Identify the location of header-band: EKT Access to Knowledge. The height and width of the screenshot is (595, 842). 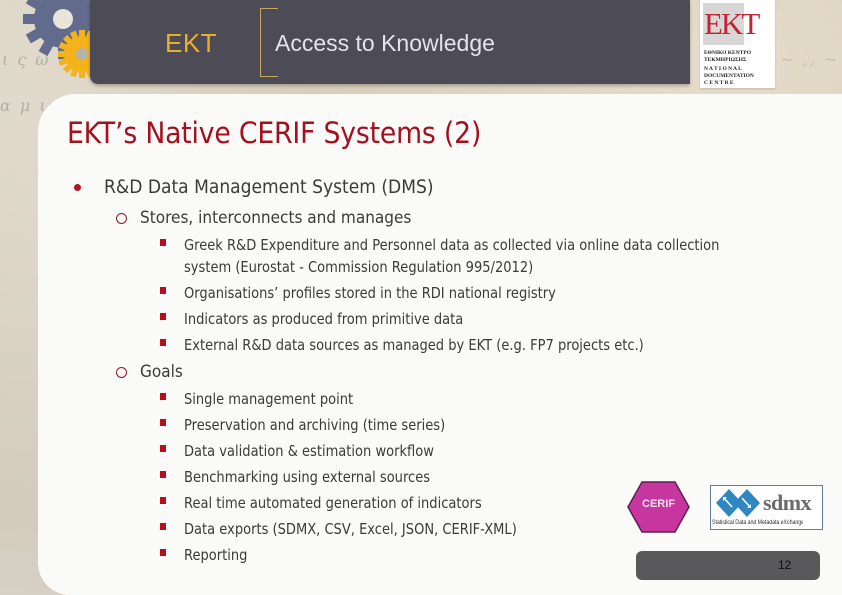
(390, 42).